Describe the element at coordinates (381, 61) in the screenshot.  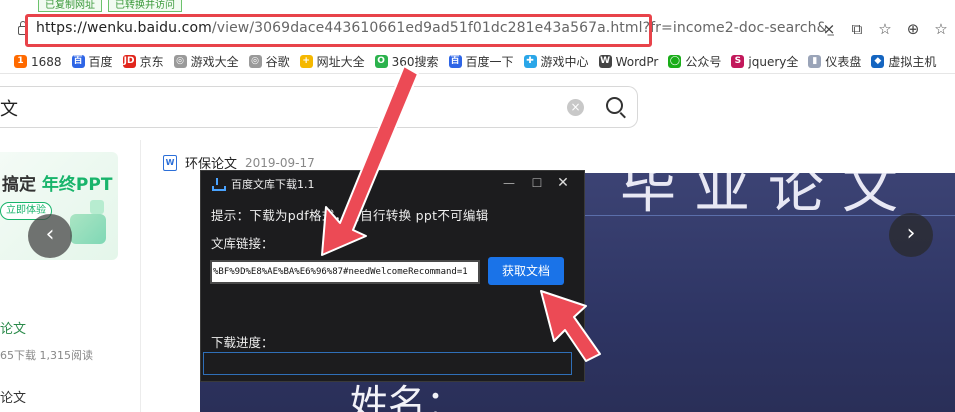
I see `360-icon: O` at that location.